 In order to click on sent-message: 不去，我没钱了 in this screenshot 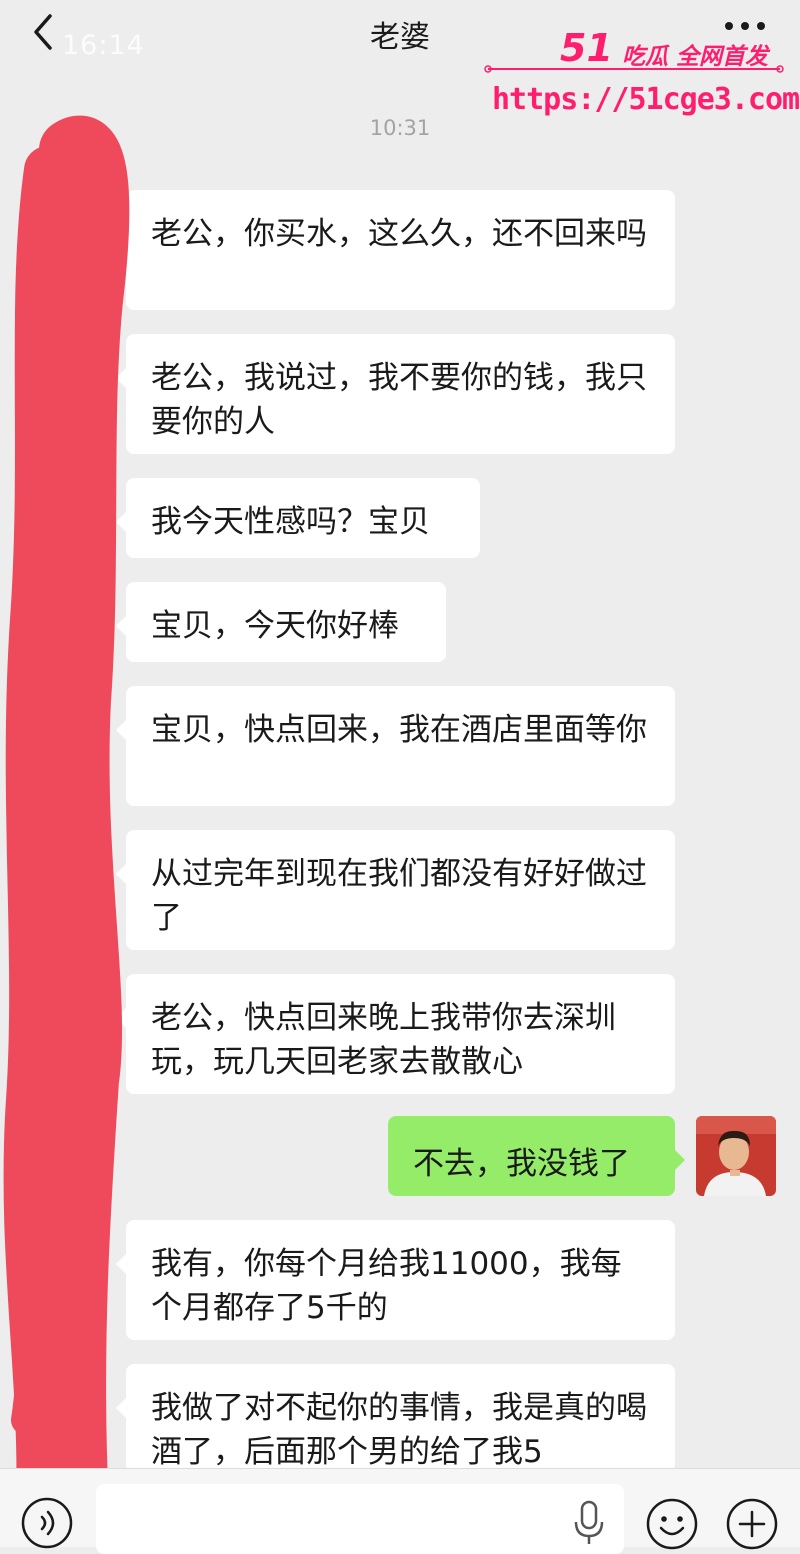, I will do `click(536, 1156)`.